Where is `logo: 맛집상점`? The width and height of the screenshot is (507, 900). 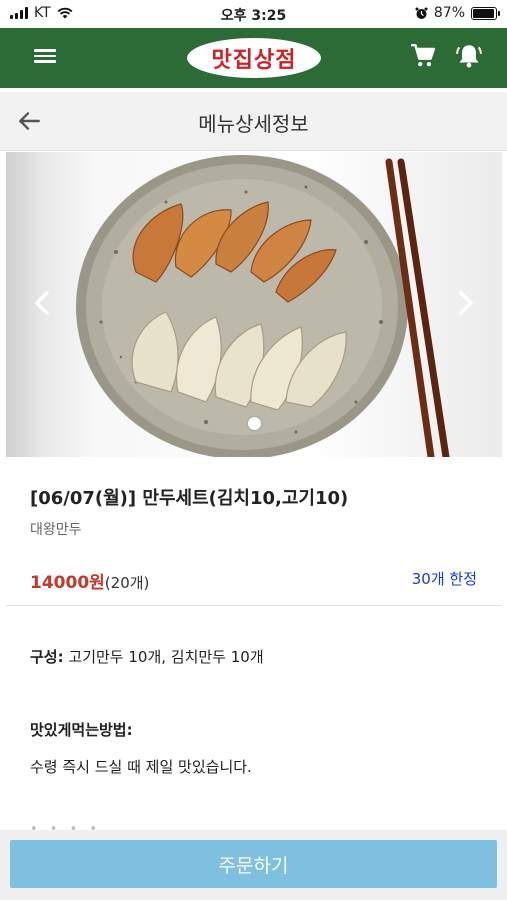
logo: 맛집상점 is located at coordinates (254, 58).